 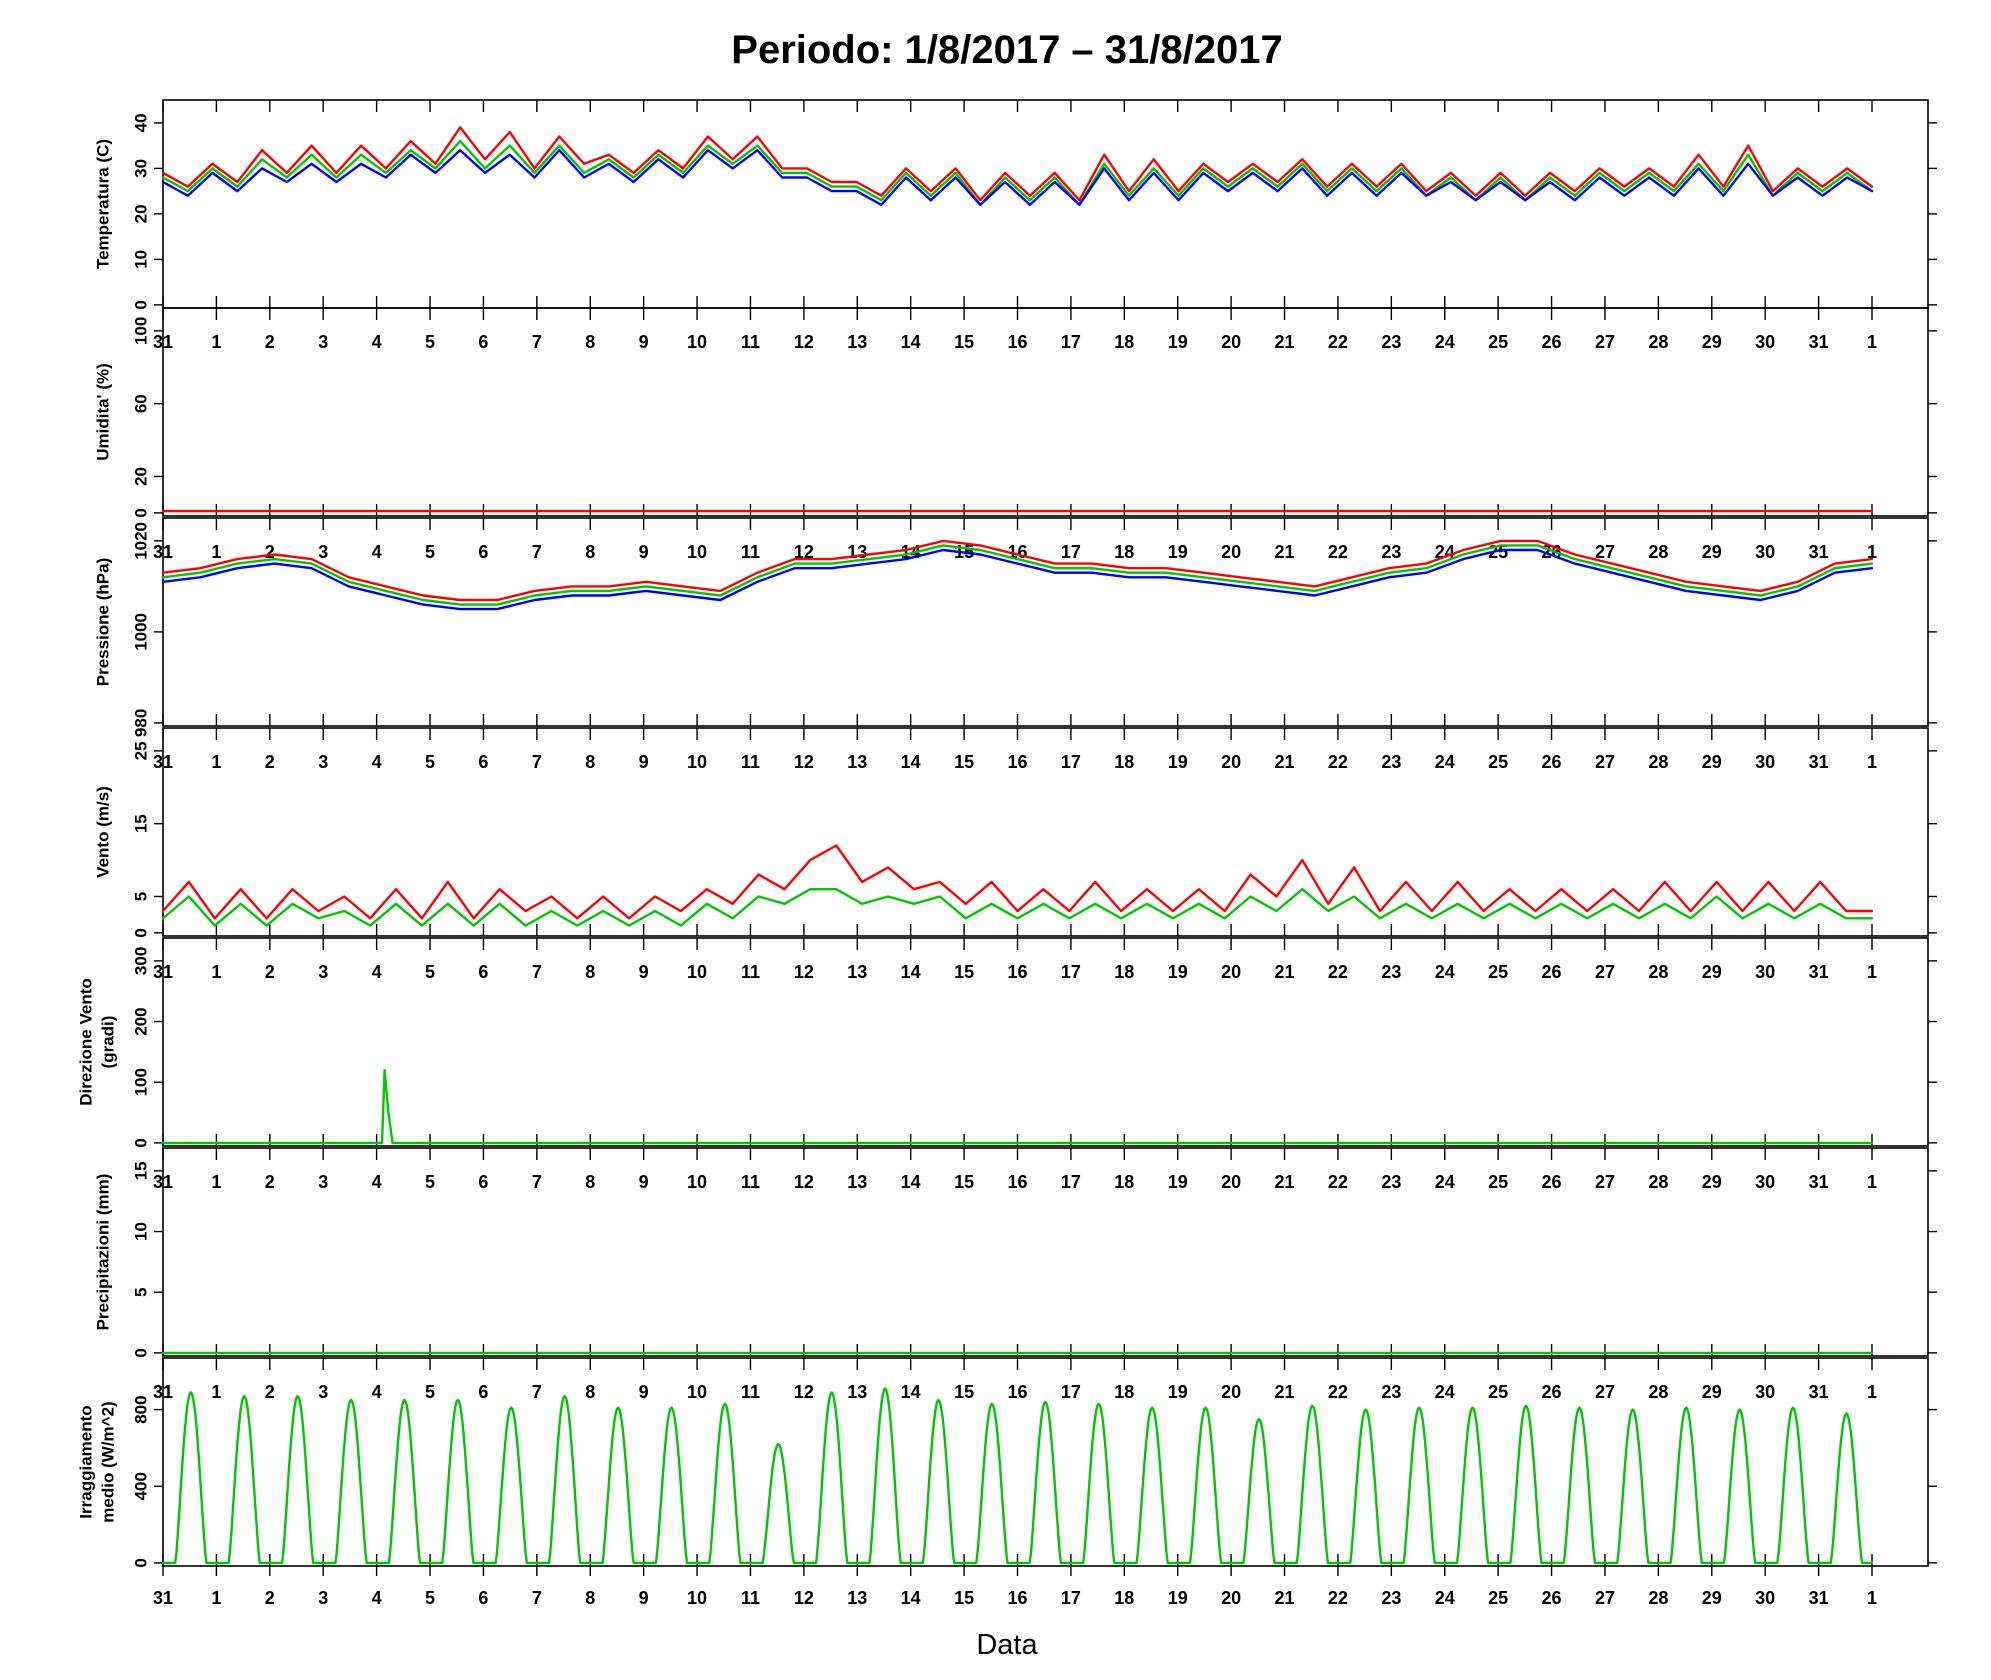 What do you see at coordinates (1017, 177) in the screenshot?
I see `series-temperatura-blue` at bounding box center [1017, 177].